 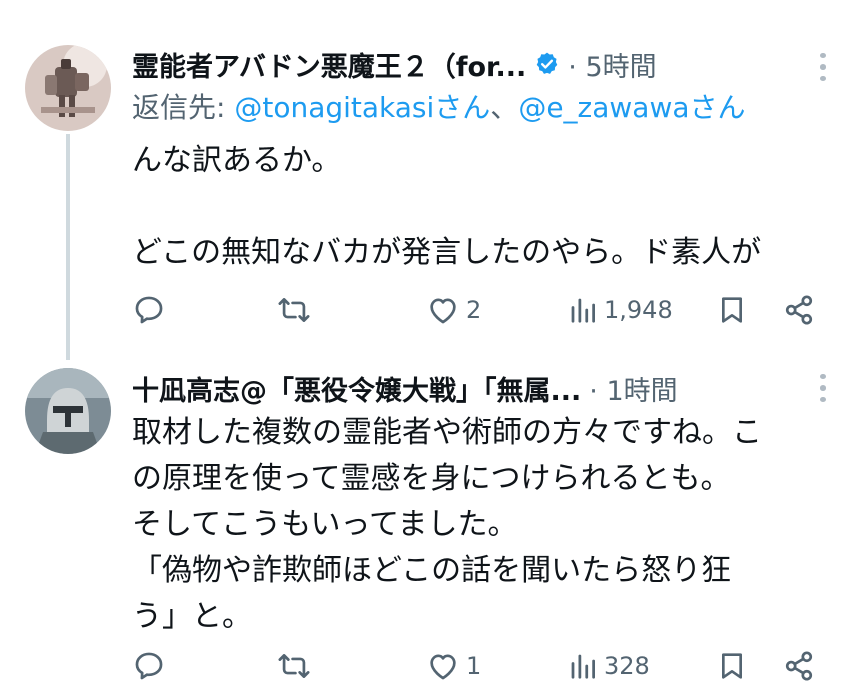 What do you see at coordinates (621, 67) in the screenshot?
I see `tweet-time-value: 5時間` at bounding box center [621, 67].